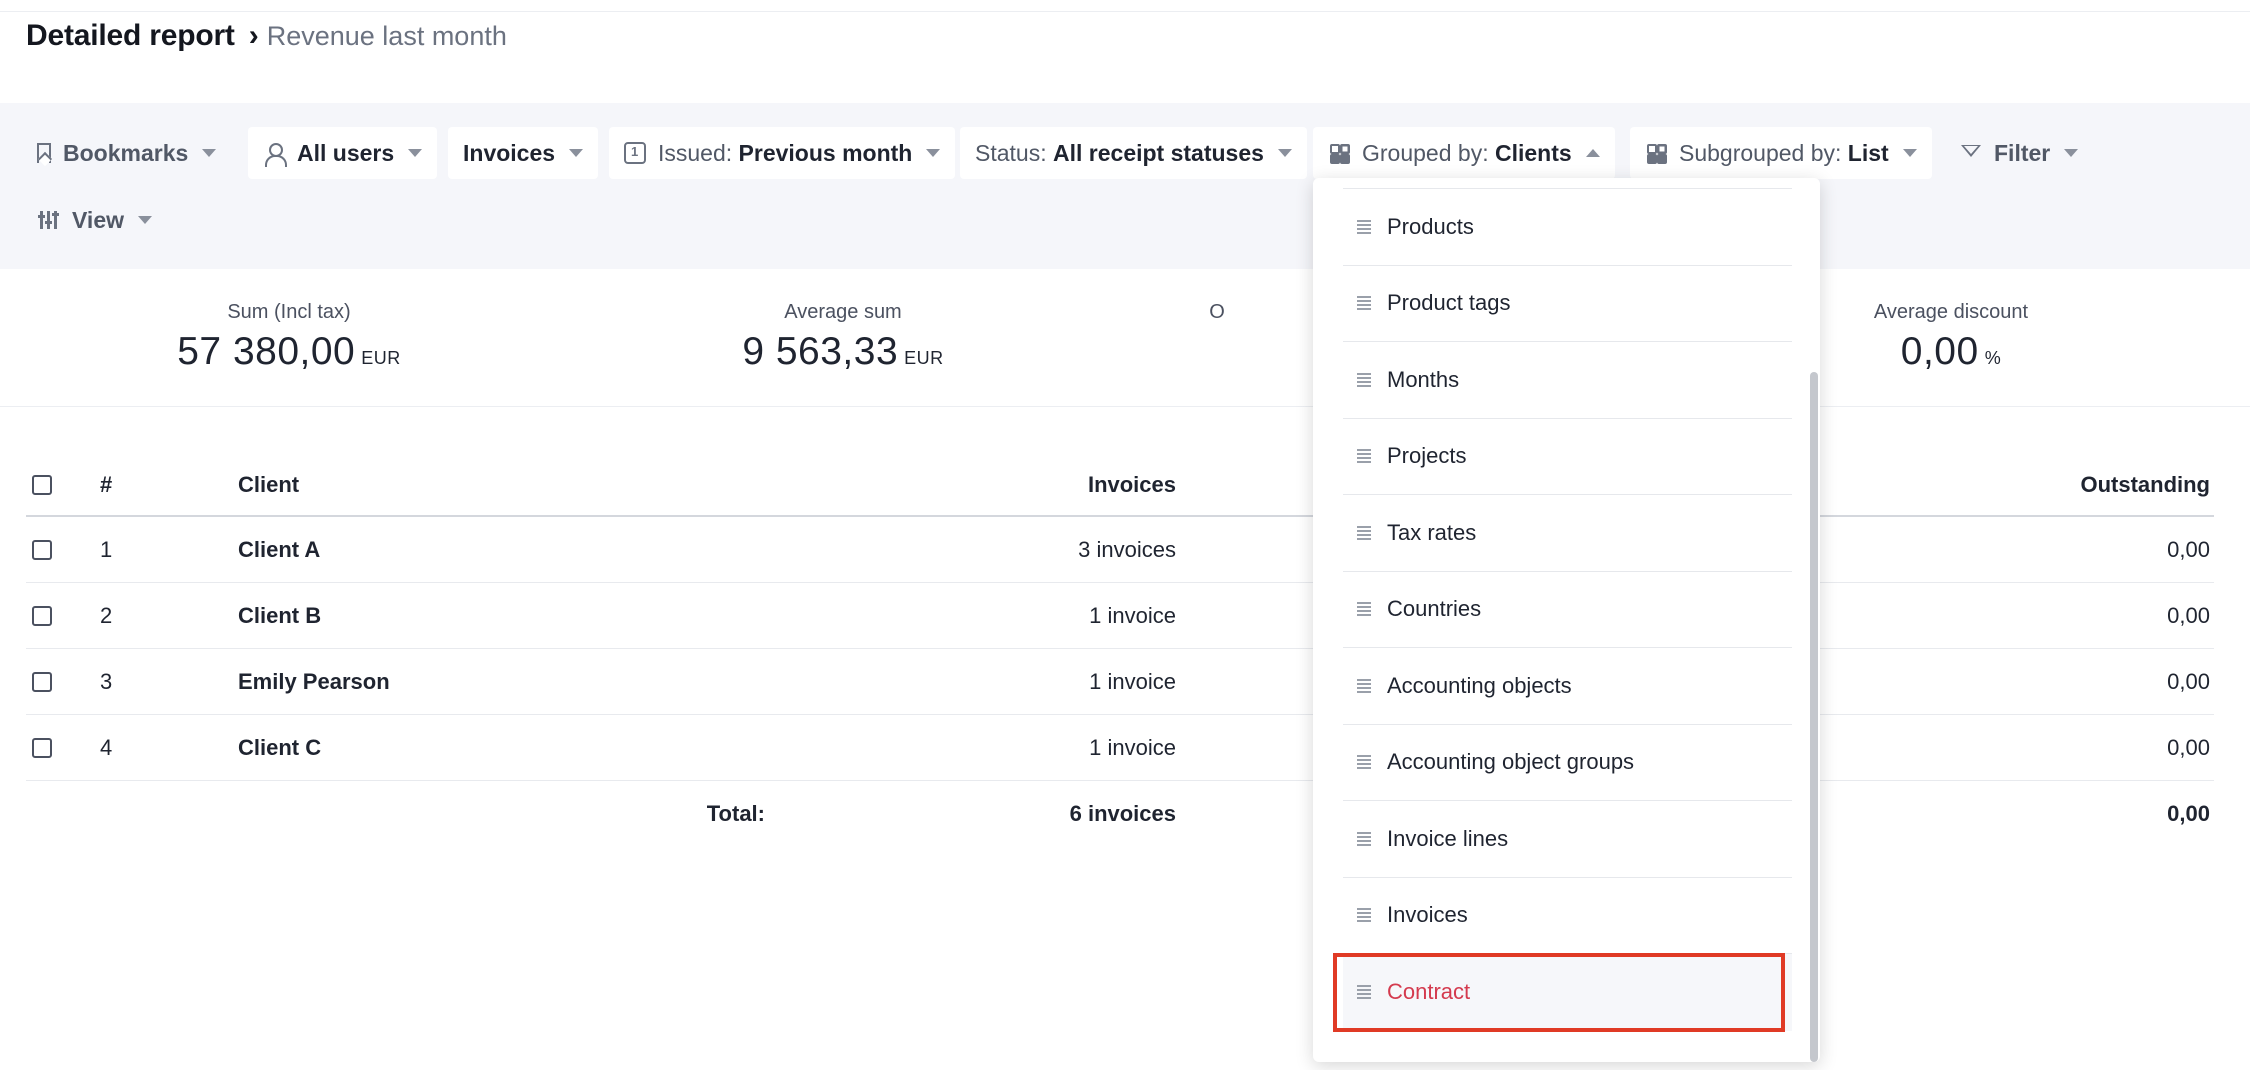 The height and width of the screenshot is (1070, 2250). What do you see at coordinates (98, 219) in the screenshot?
I see `view-label: View` at bounding box center [98, 219].